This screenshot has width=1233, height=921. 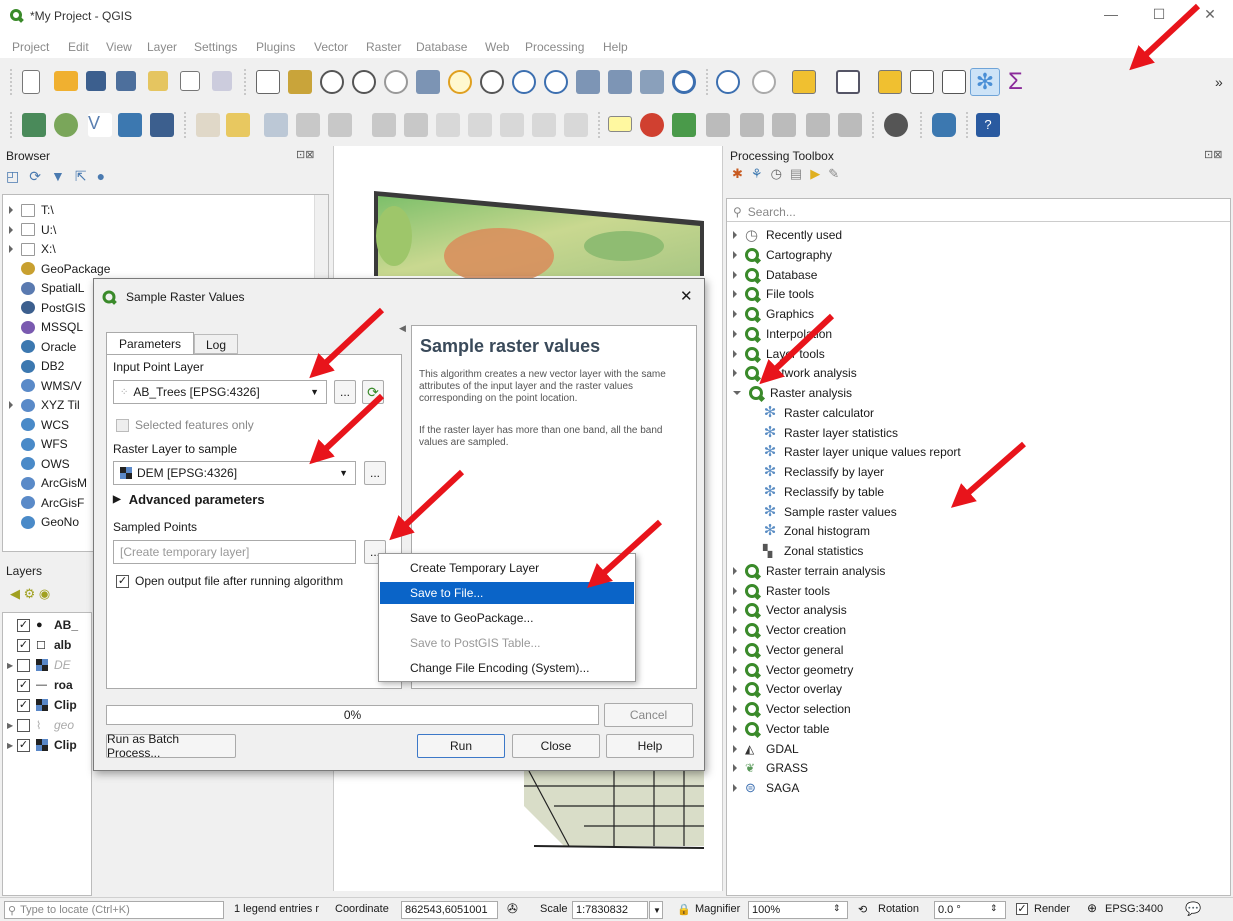 What do you see at coordinates (823, 472) in the screenshot?
I see `algorithm-item: ✻ Reclassify by layer` at bounding box center [823, 472].